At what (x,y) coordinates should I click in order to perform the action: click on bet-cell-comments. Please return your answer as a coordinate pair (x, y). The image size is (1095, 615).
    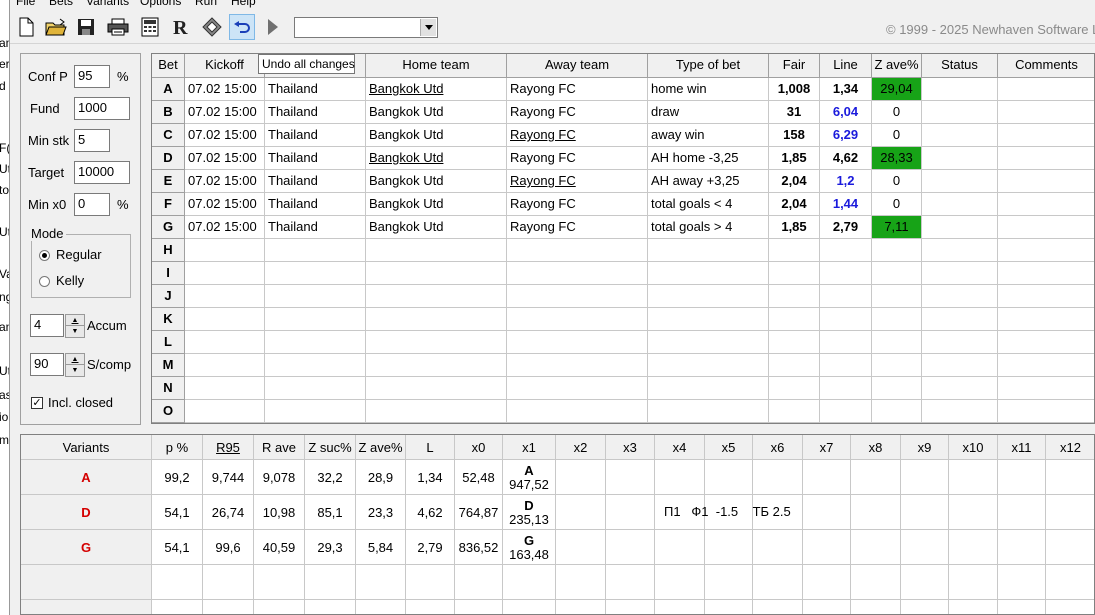
    Looking at the image, I should click on (1046, 181).